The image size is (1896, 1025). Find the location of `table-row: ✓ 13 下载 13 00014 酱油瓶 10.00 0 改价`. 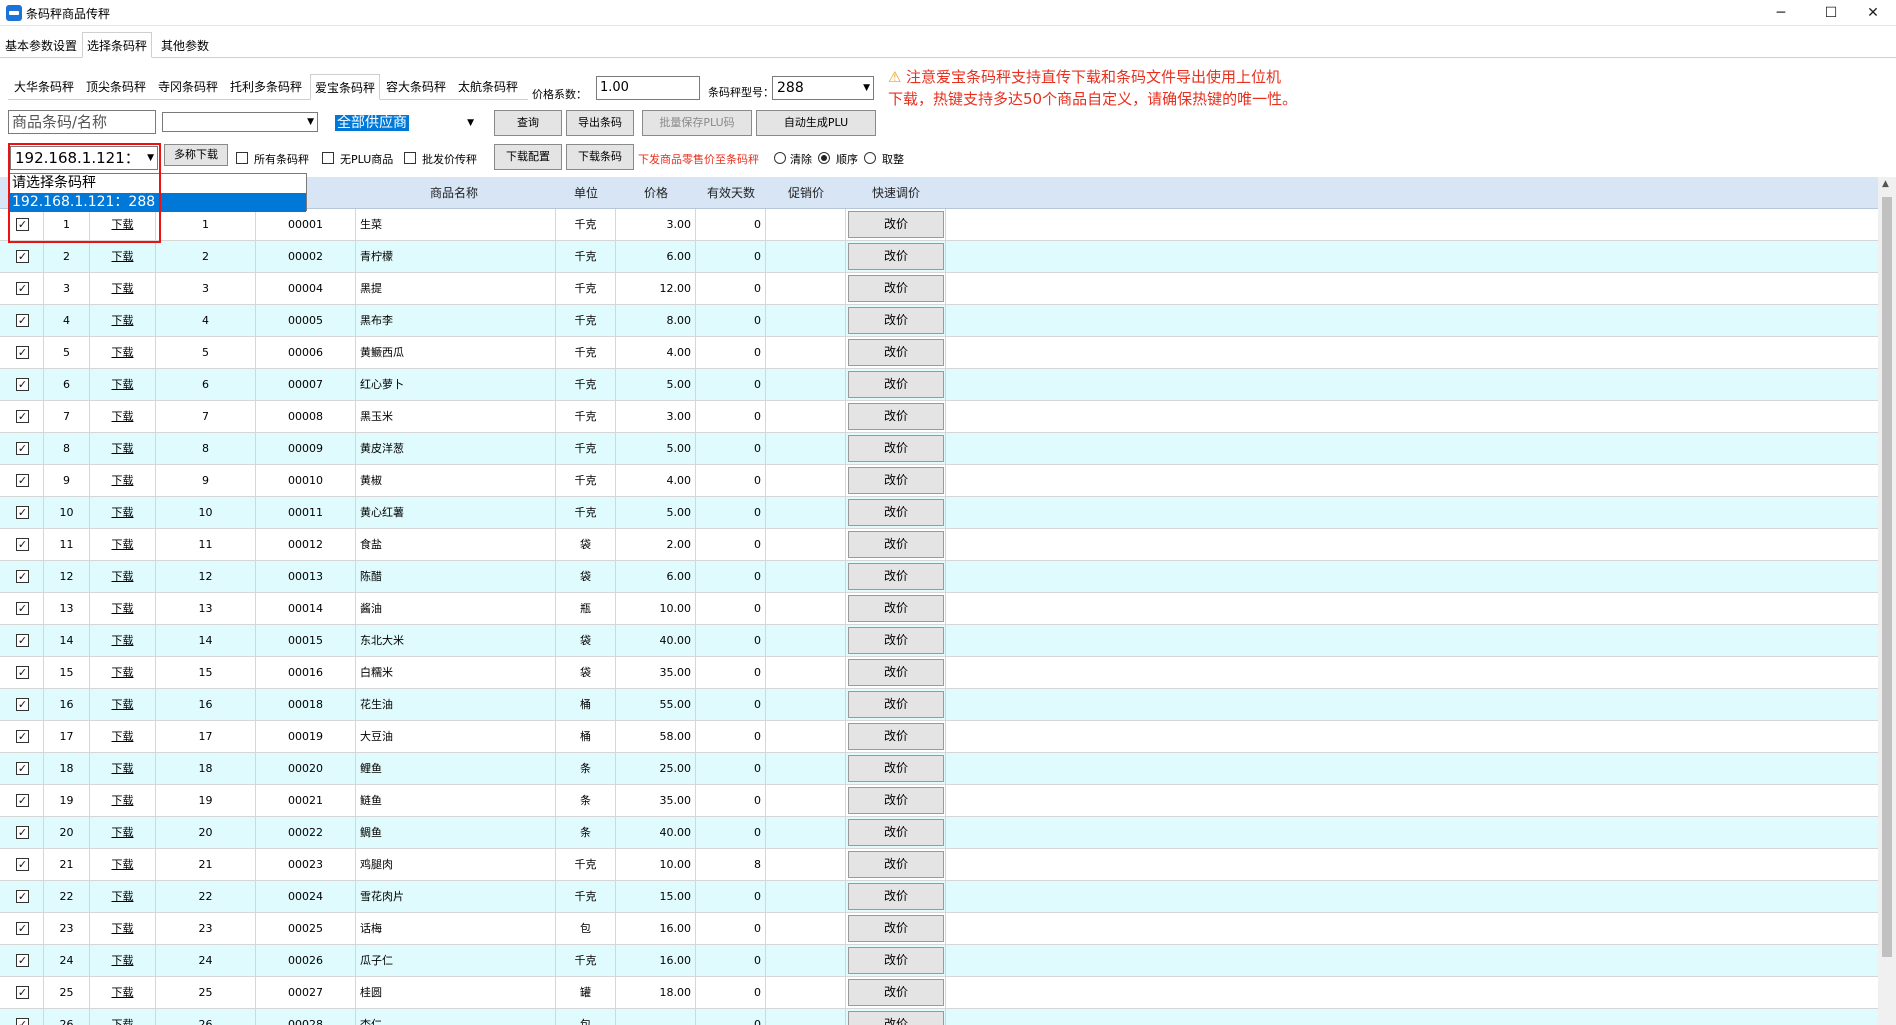

table-row: ✓ 13 下载 13 00014 酱油瓶 10.00 0 改价 is located at coordinates (939, 609).